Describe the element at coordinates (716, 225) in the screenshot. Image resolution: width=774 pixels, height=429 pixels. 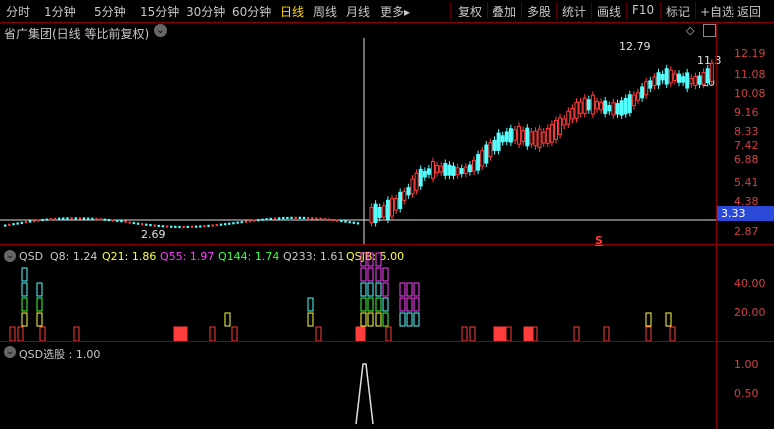
I see `axis-divider` at that location.